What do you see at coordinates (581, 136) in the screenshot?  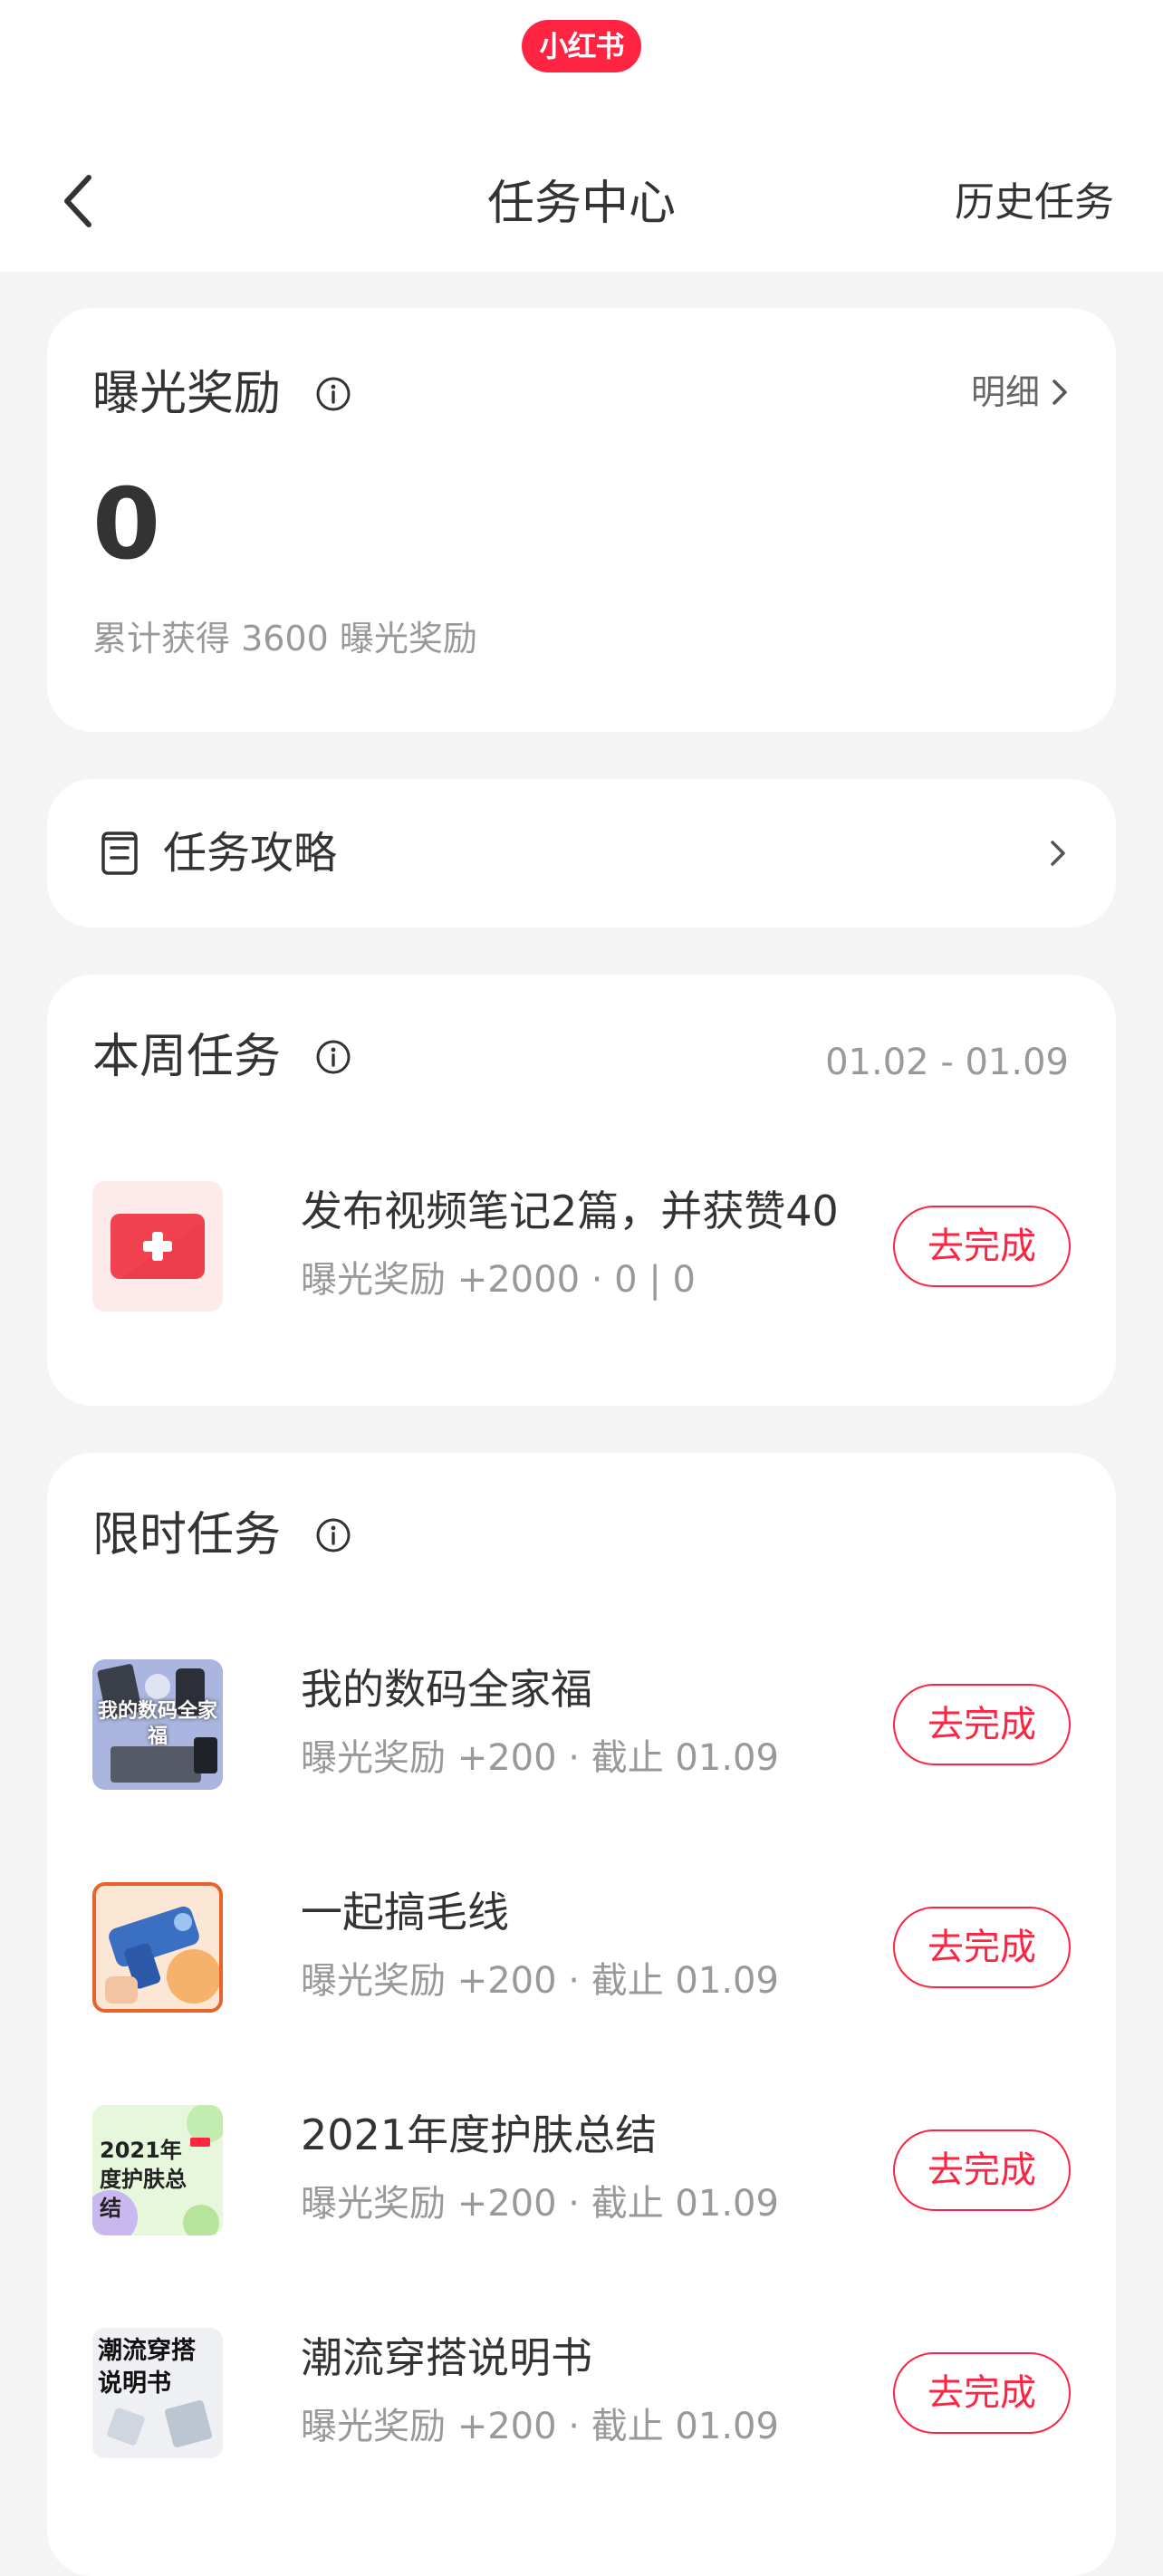 I see `top-navigation-bar: 小红书 任务中心 历史任务` at bounding box center [581, 136].